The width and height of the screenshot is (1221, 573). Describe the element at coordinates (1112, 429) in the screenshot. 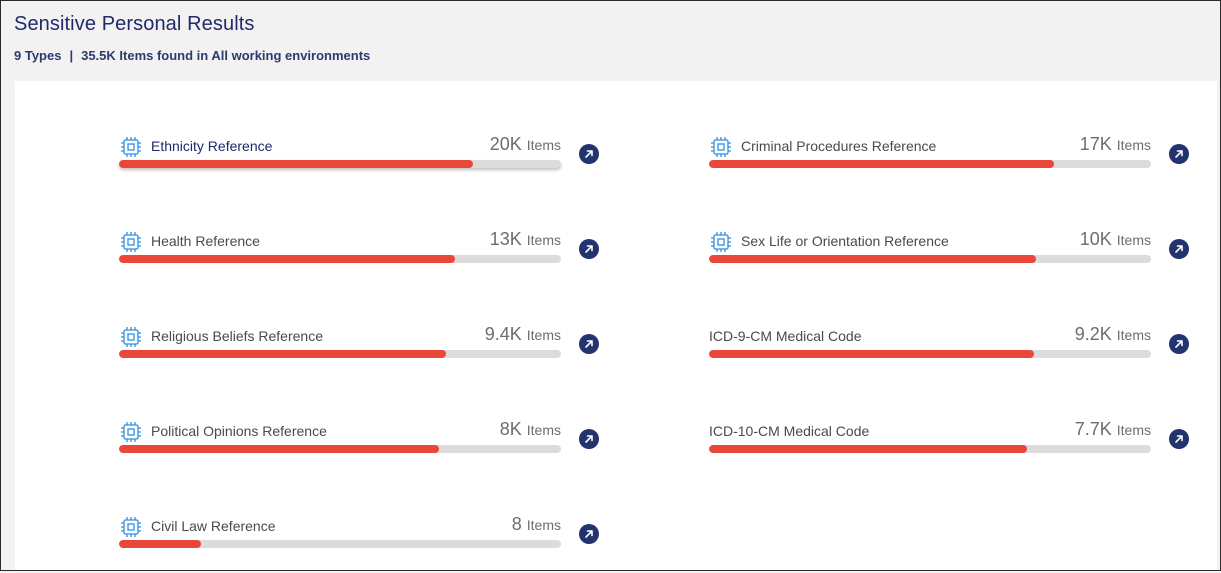

I see `result-item-count: 7.7K Items` at that location.